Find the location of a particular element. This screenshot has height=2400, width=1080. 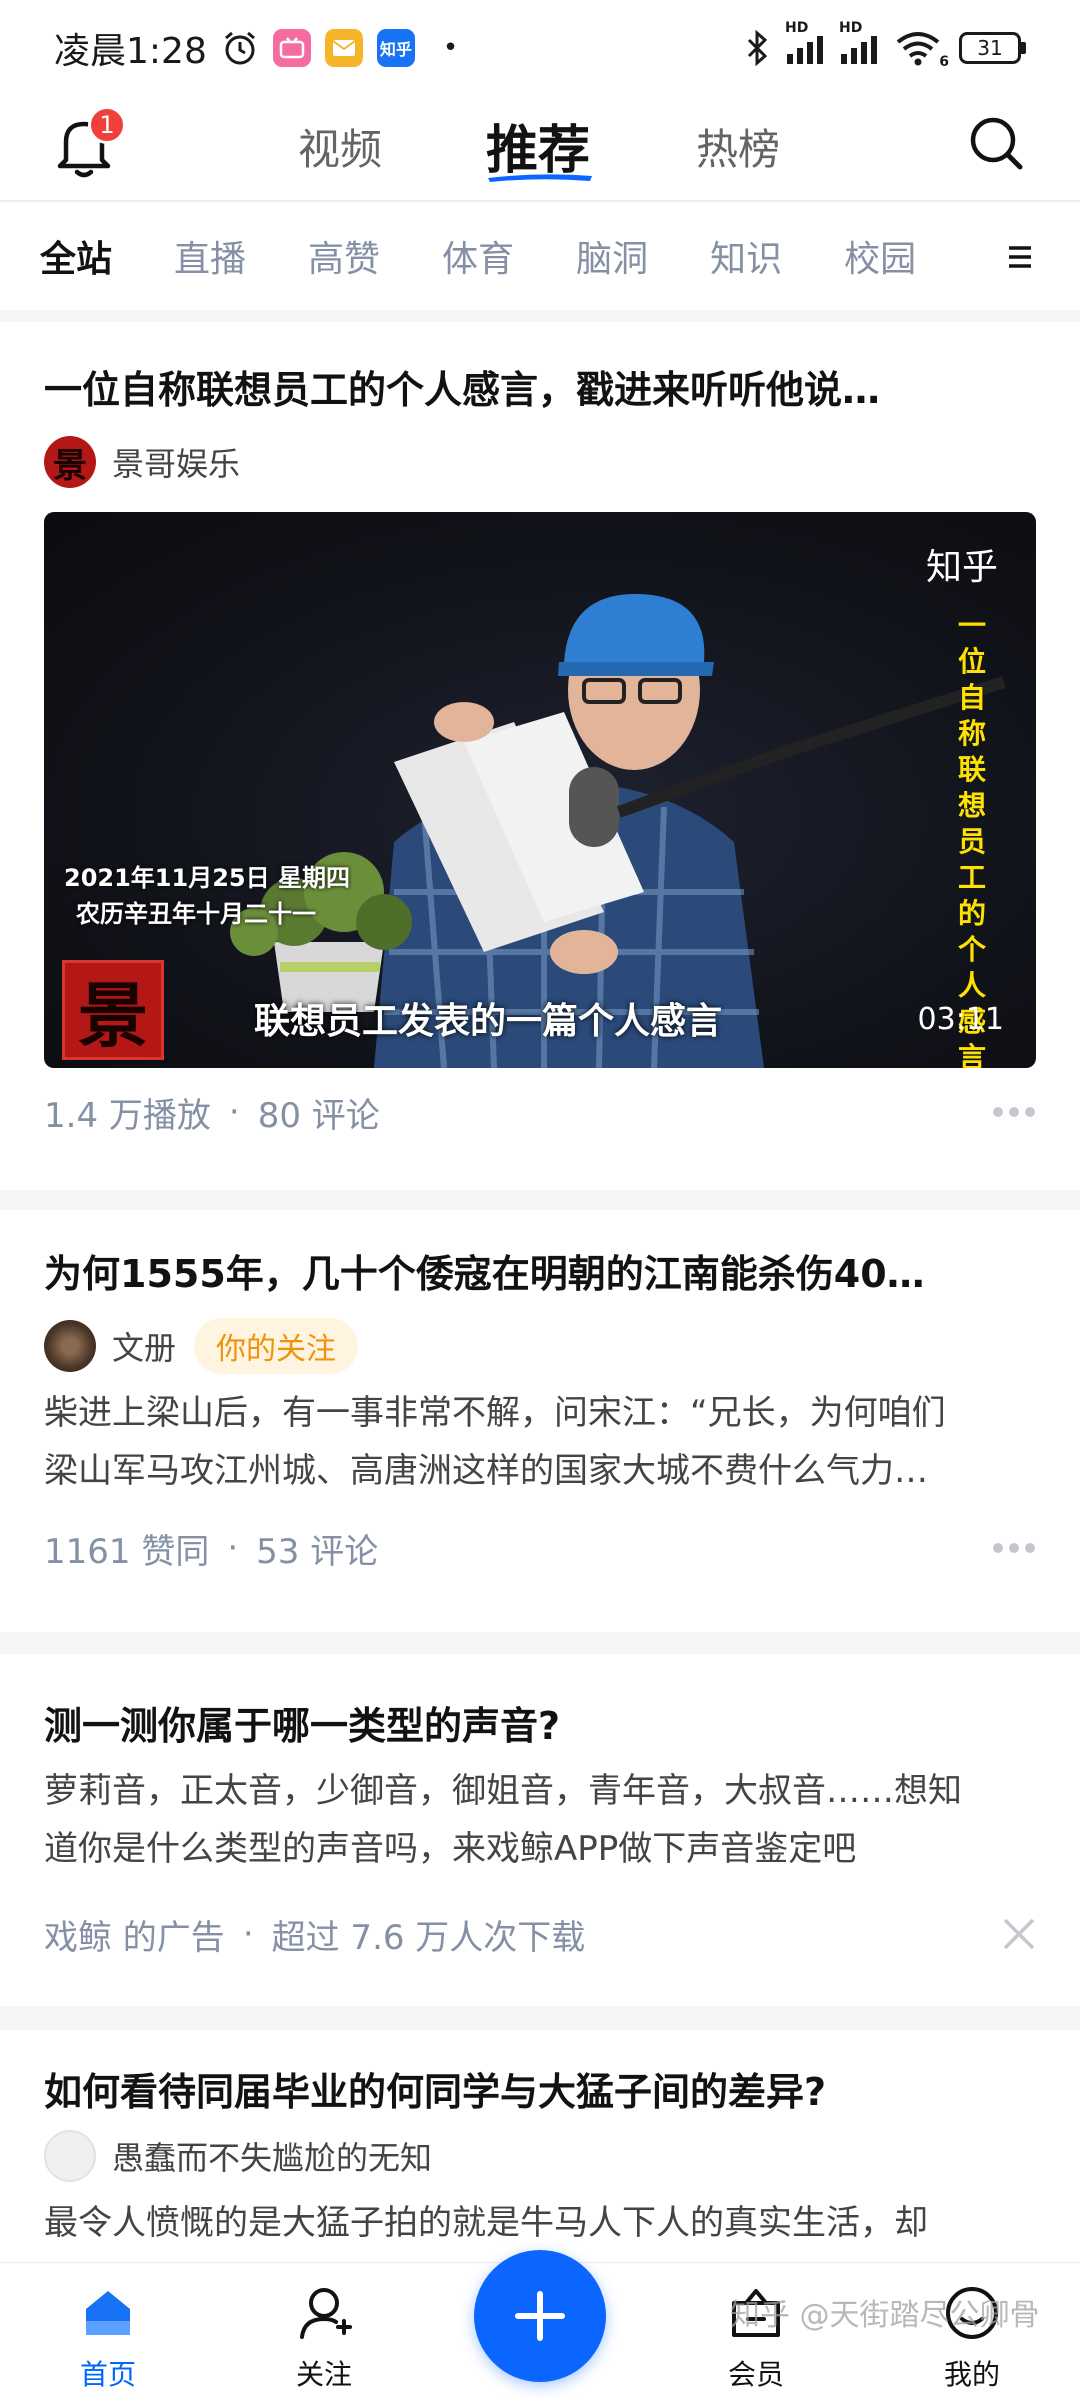

status-right-icons: HD HD 6 31 is located at coordinates (885, 45).